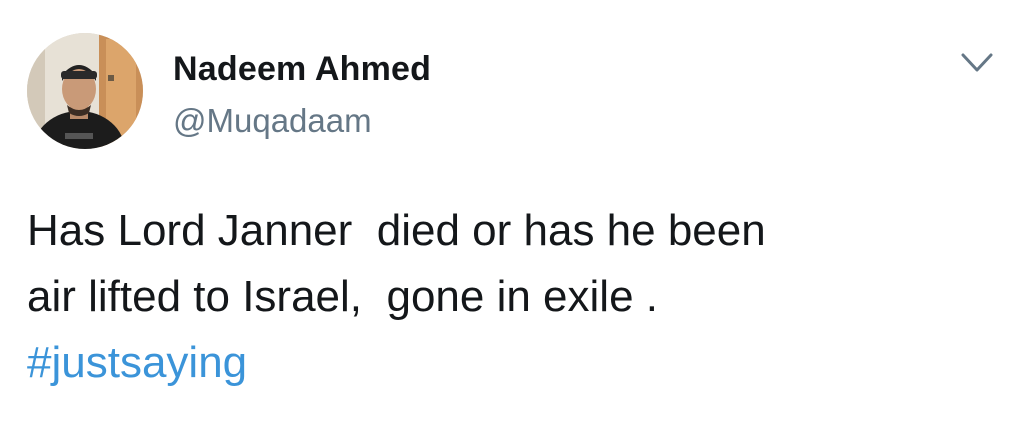  What do you see at coordinates (137, 362) in the screenshot?
I see `hashtag-link: #justsaying` at bounding box center [137, 362].